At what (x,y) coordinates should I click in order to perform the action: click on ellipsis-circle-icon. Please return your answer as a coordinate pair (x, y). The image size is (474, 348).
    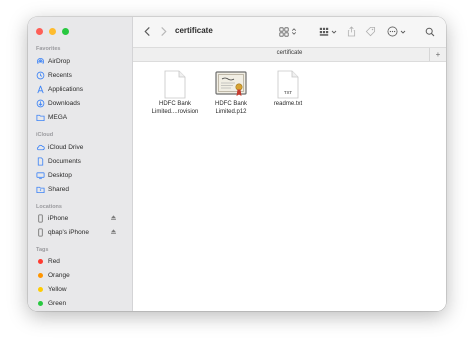
    Looking at the image, I should click on (392, 31).